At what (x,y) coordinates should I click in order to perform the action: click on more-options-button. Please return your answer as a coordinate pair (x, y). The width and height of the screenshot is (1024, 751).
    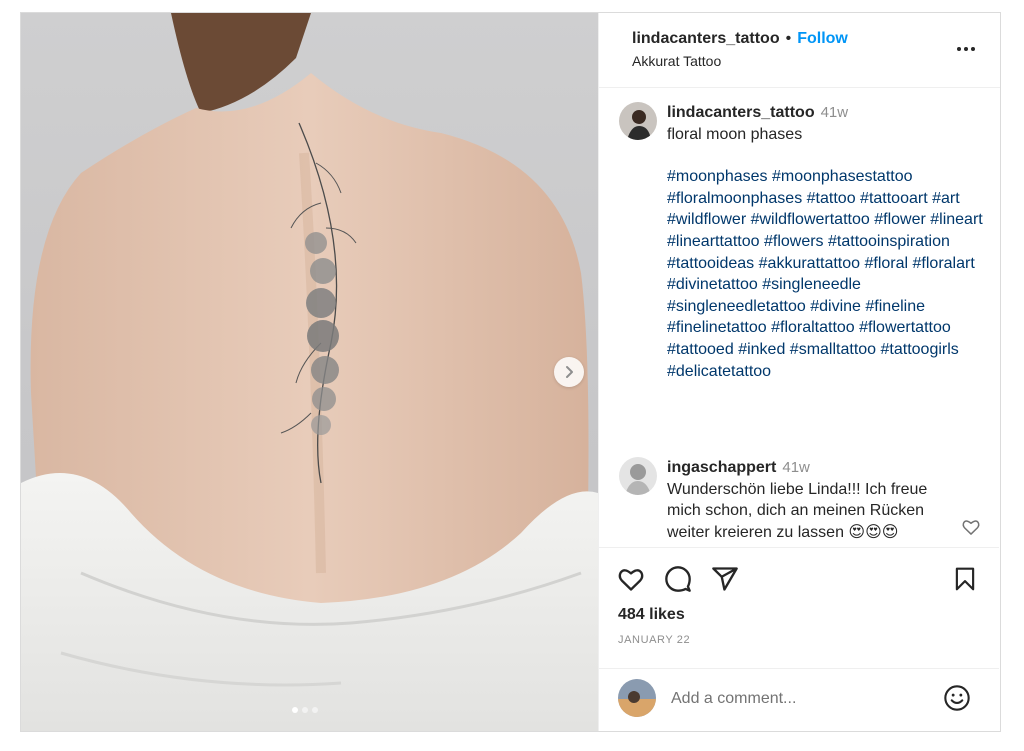
    Looking at the image, I should click on (966, 49).